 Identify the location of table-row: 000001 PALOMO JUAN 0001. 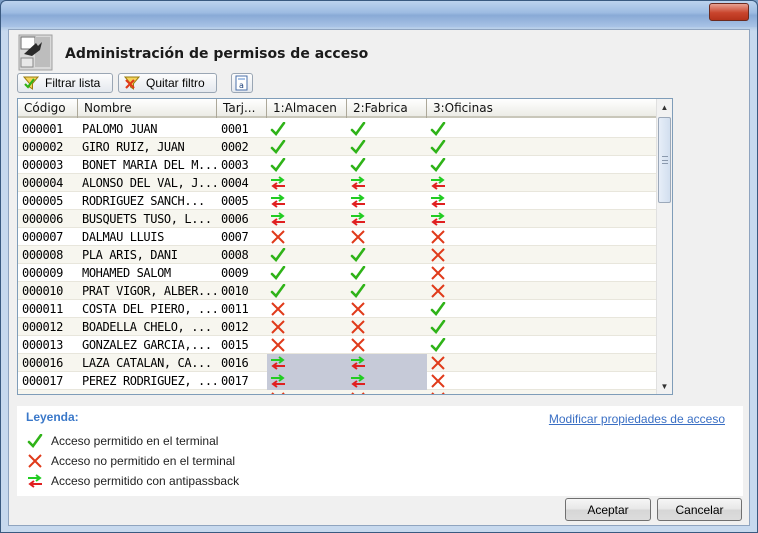
(337, 129).